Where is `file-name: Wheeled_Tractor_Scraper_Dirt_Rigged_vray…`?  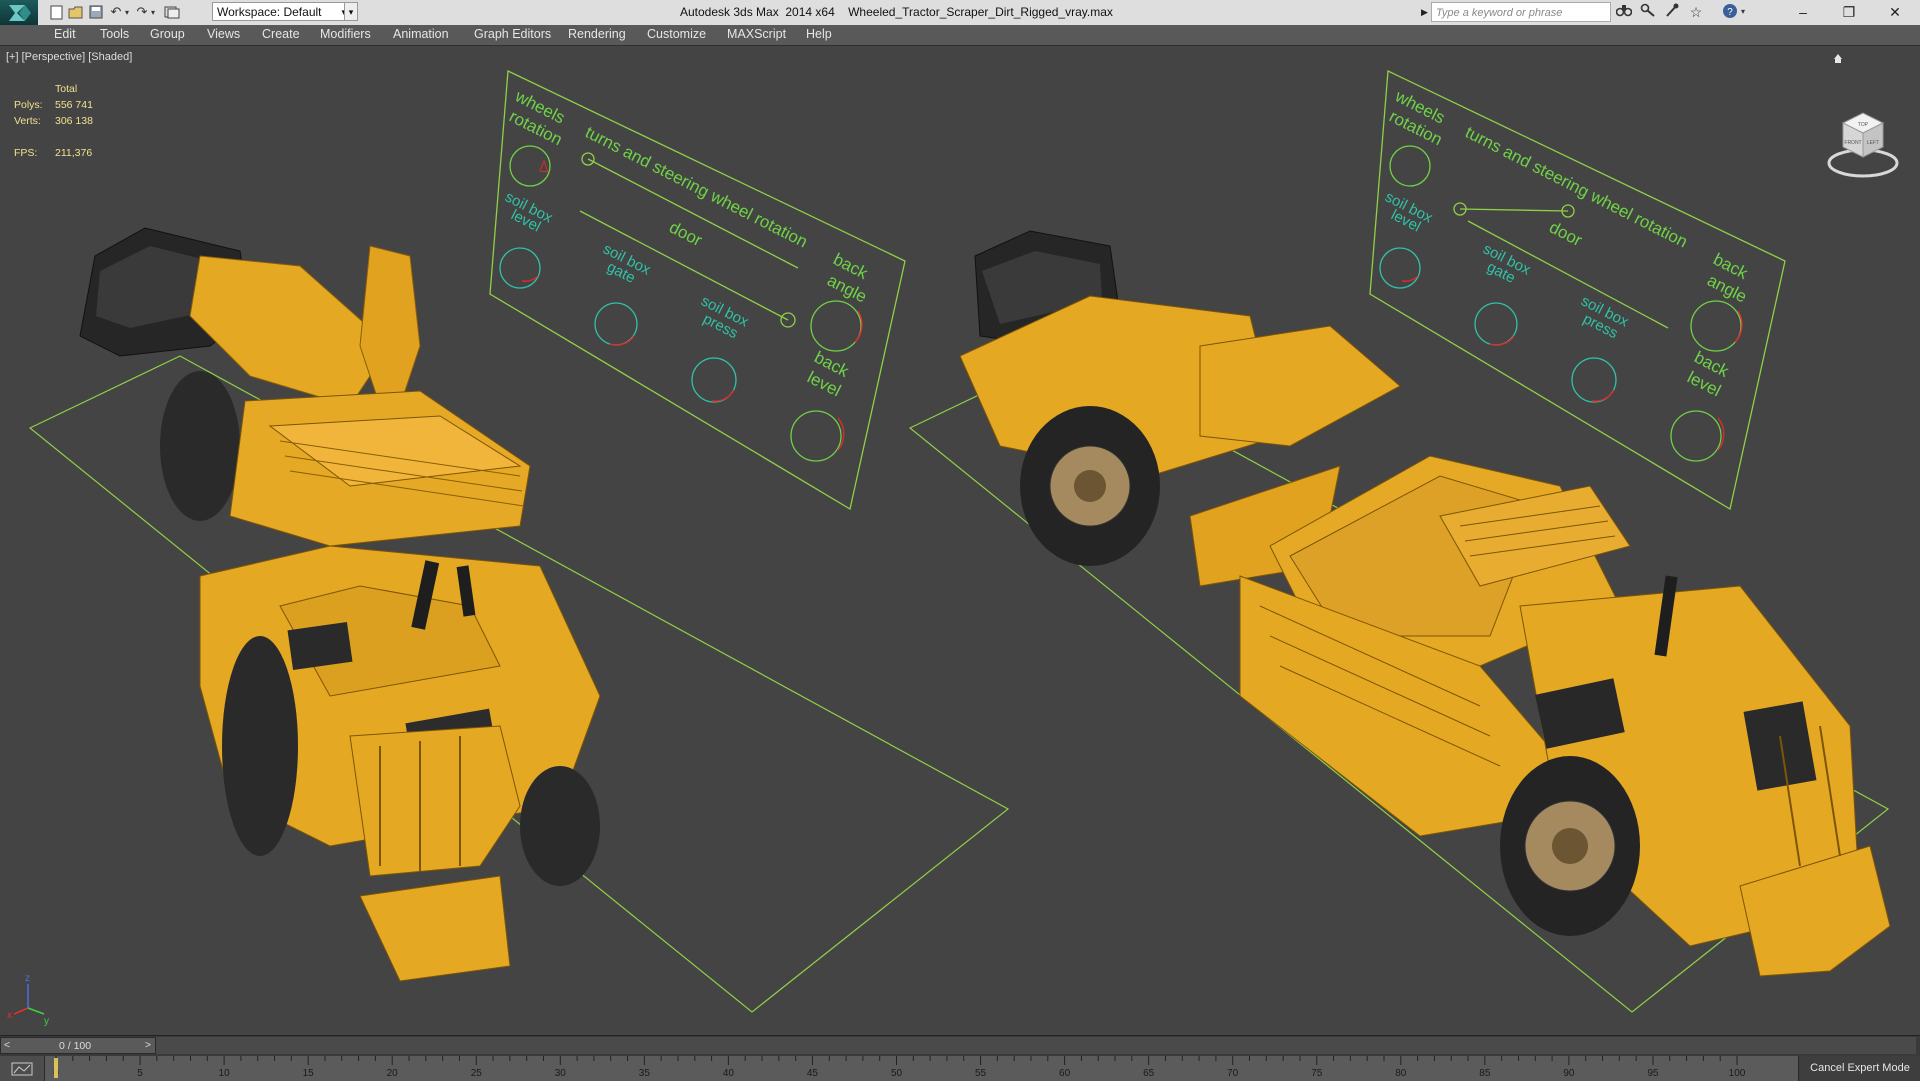 file-name: Wheeled_Tractor_Scraper_Dirt_Rigged_vray… is located at coordinates (980, 12).